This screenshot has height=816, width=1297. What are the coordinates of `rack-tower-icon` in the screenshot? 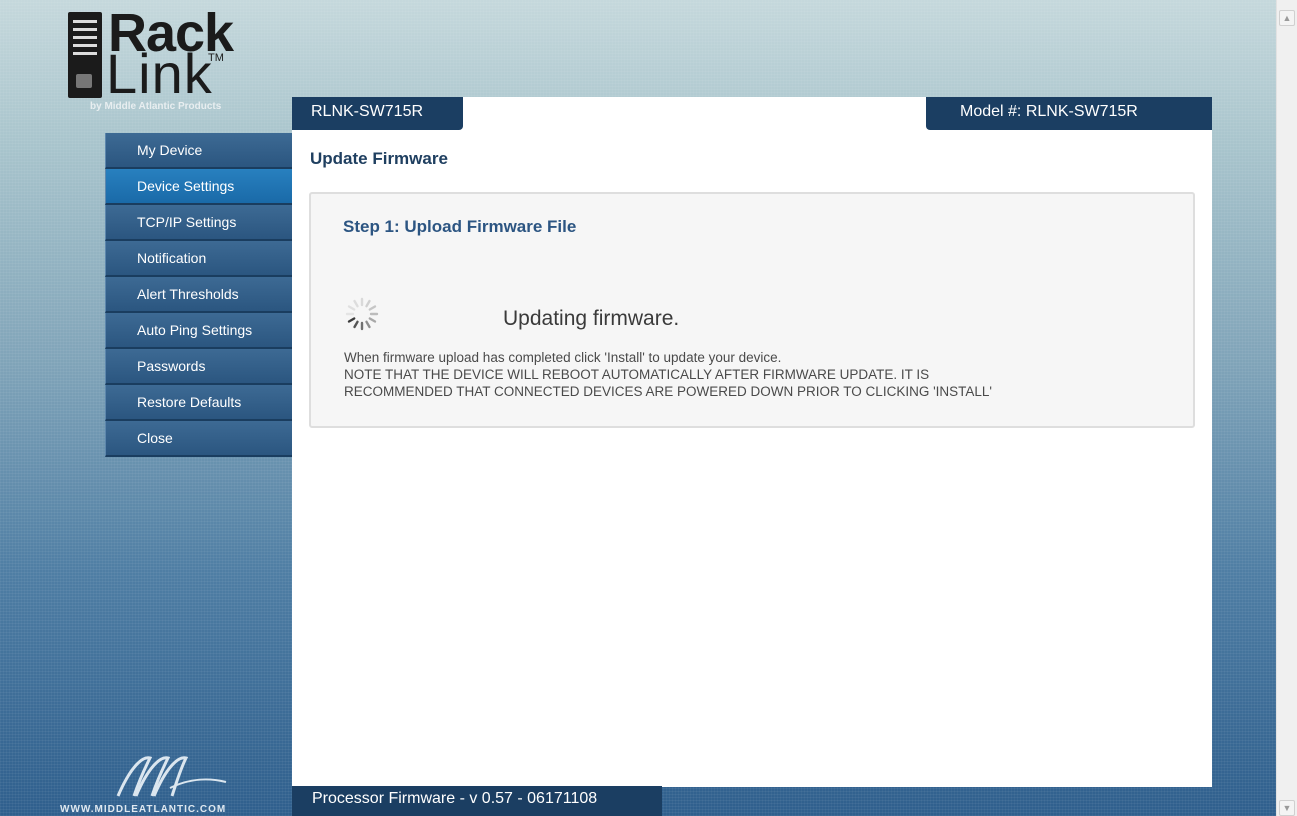 It's located at (85, 55).